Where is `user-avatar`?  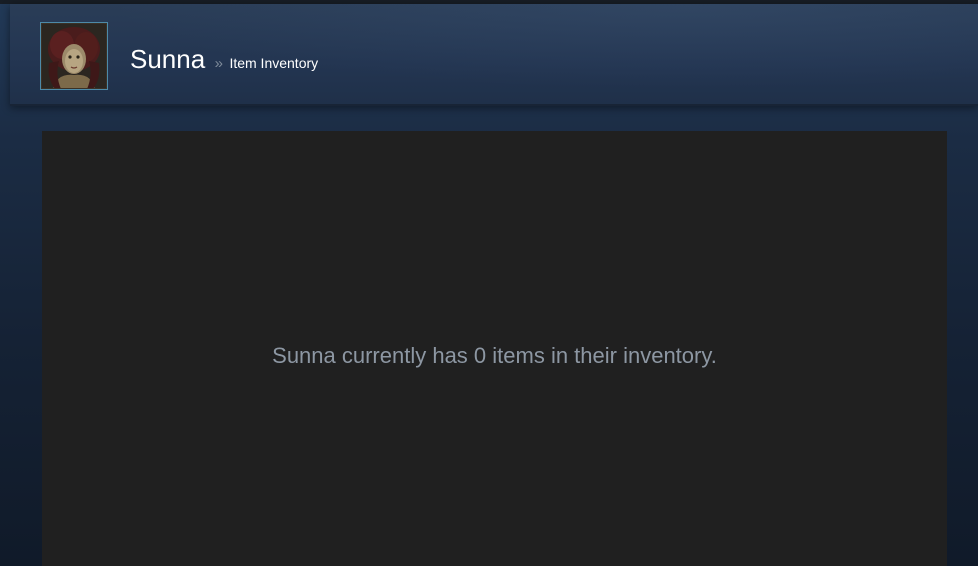 user-avatar is located at coordinates (74, 56).